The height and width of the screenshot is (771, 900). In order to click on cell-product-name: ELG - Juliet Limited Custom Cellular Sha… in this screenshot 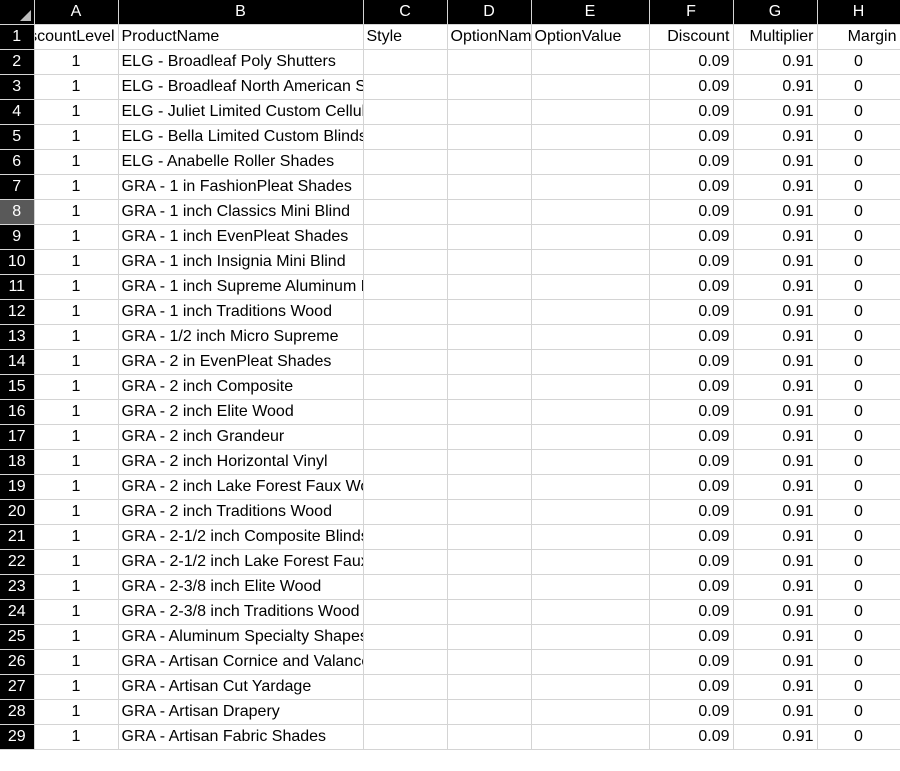, I will do `click(241, 112)`.